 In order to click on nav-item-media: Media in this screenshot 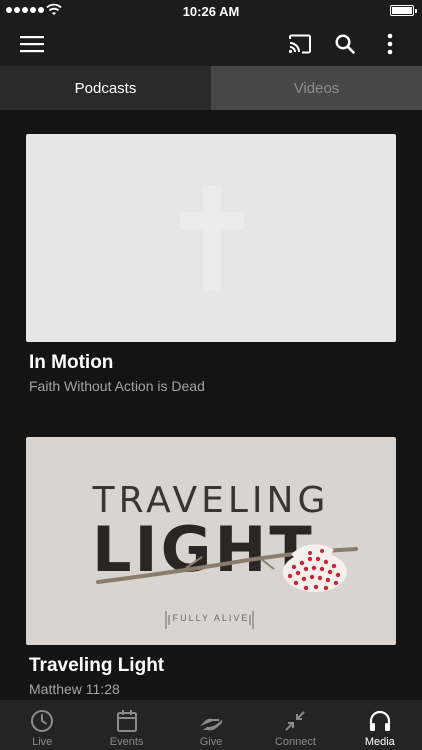, I will do `click(380, 725)`.